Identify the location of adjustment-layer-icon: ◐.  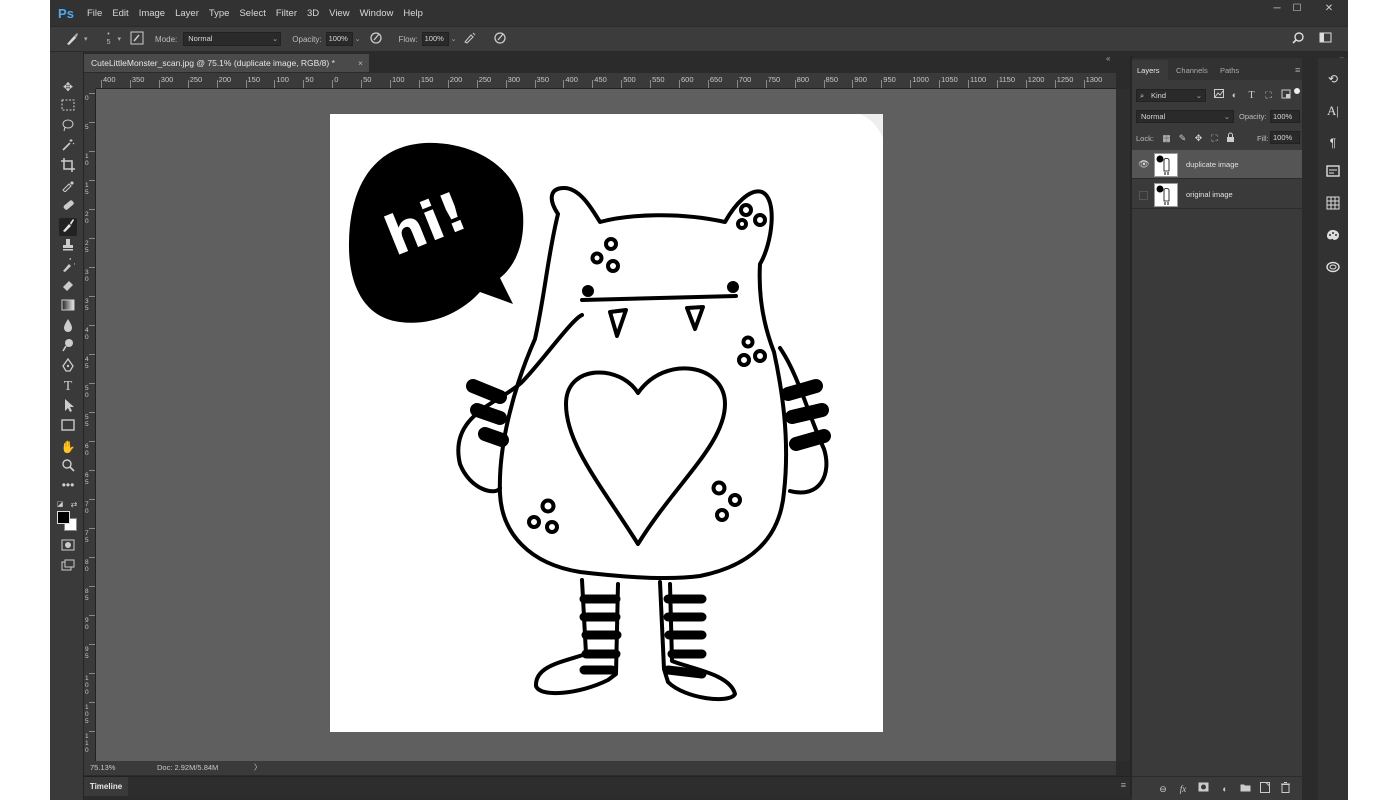
(1225, 789).